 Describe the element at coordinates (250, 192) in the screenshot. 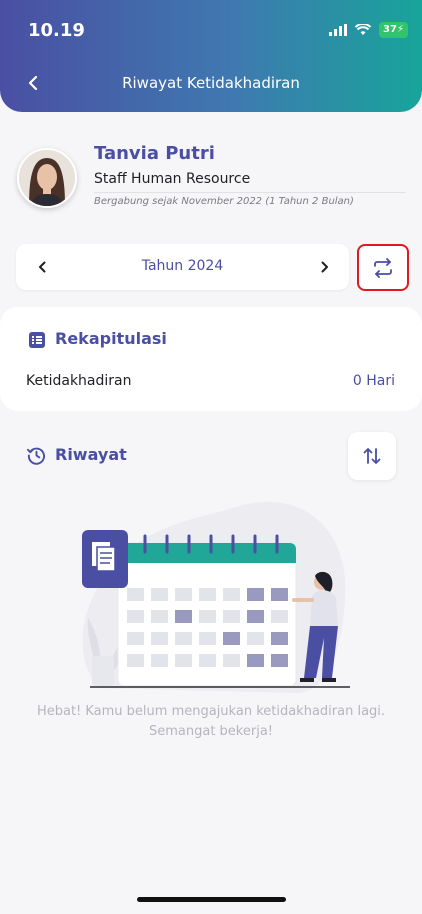

I see `profile-divider` at that location.